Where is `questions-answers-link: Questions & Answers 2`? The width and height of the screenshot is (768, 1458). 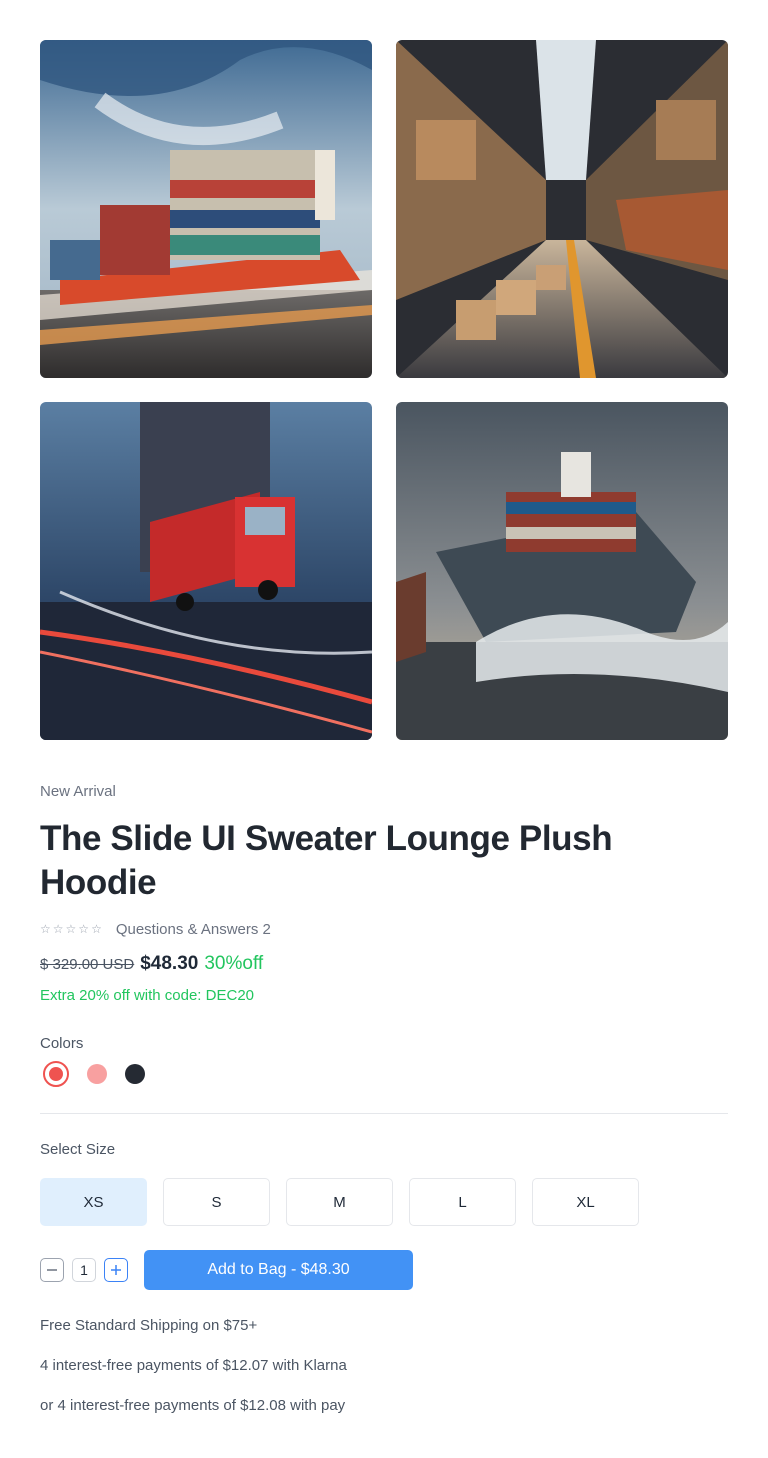
questions-answers-link: Questions & Answers 2 is located at coordinates (193, 929).